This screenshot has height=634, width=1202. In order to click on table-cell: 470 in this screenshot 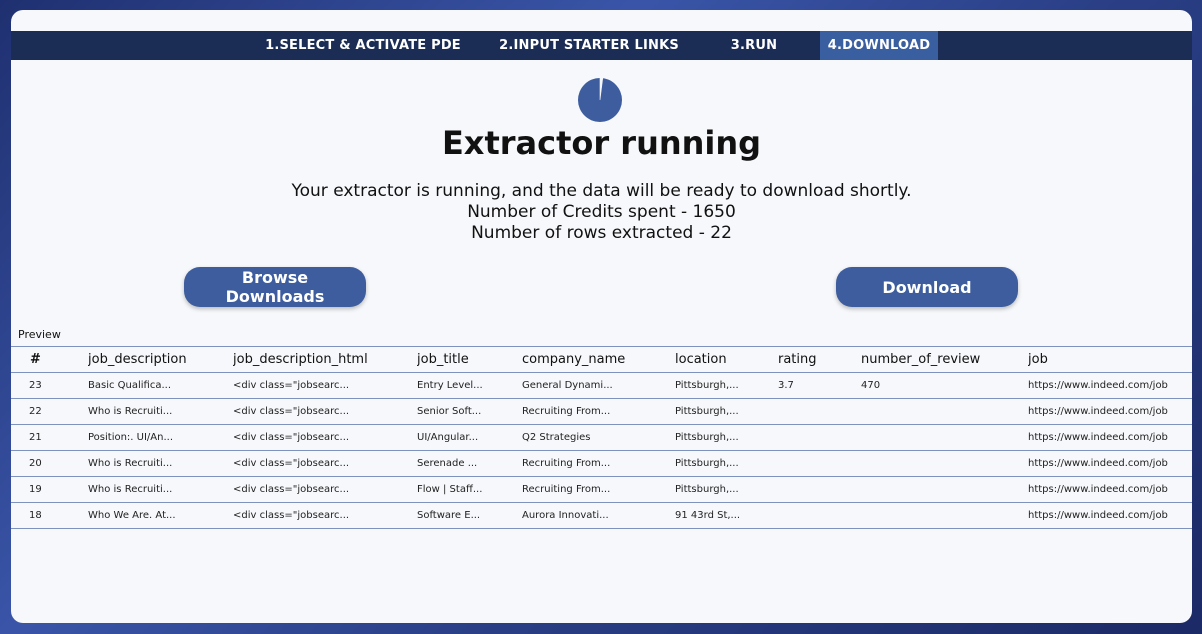, I will do `click(944, 385)`.